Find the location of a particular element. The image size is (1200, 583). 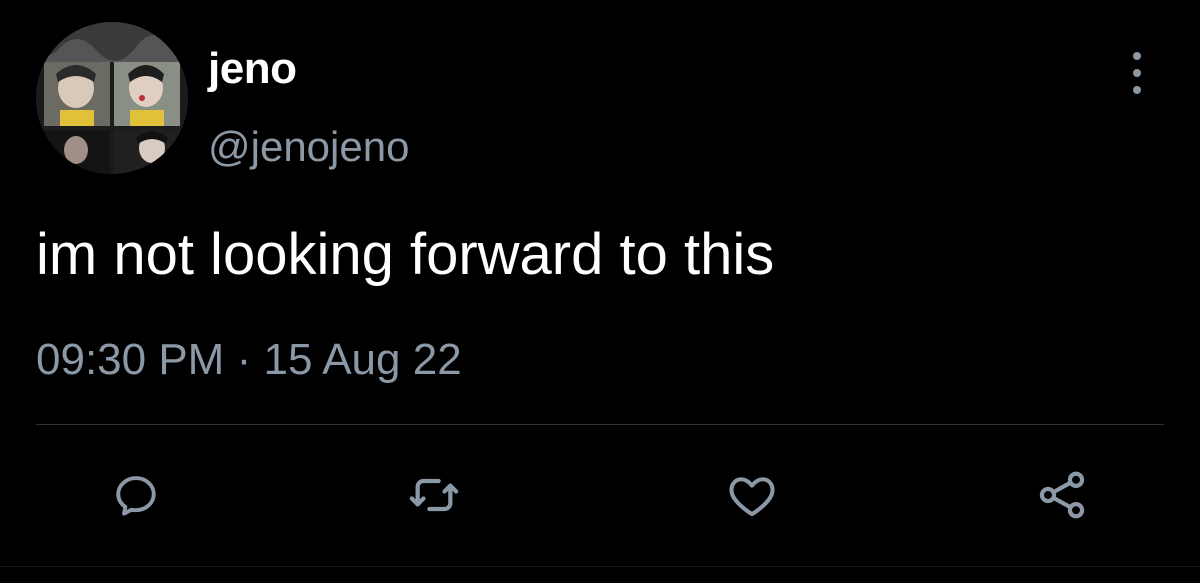

retweet-button is located at coordinates (434, 495).